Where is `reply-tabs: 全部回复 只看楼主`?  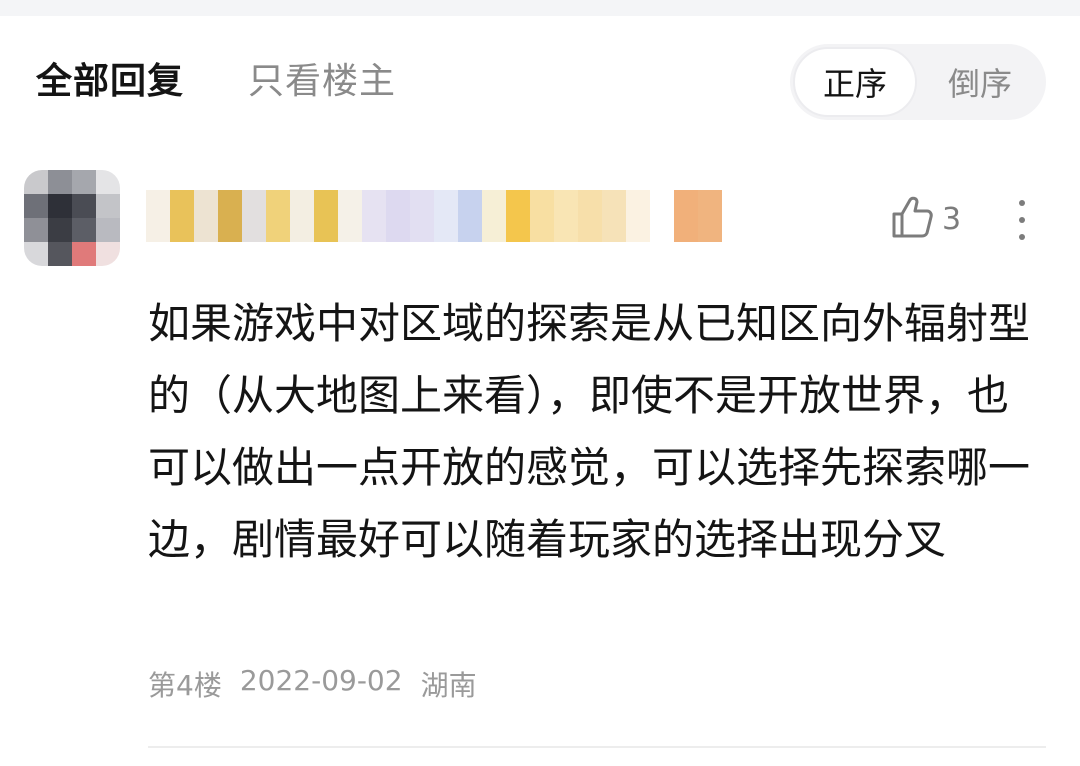 reply-tabs: 全部回复 只看楼主 is located at coordinates (216, 78).